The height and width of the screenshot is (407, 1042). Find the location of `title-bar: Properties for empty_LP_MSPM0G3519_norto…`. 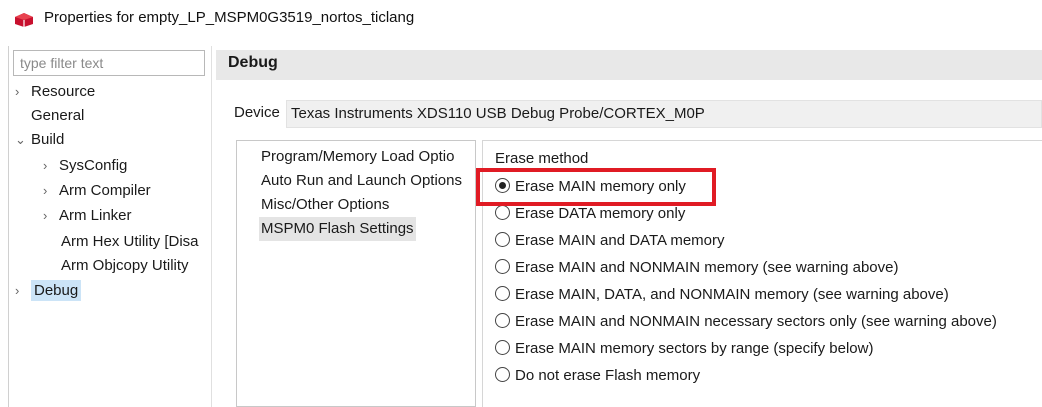

title-bar: Properties for empty_LP_MSPM0G3519_norto… is located at coordinates (521, 20).